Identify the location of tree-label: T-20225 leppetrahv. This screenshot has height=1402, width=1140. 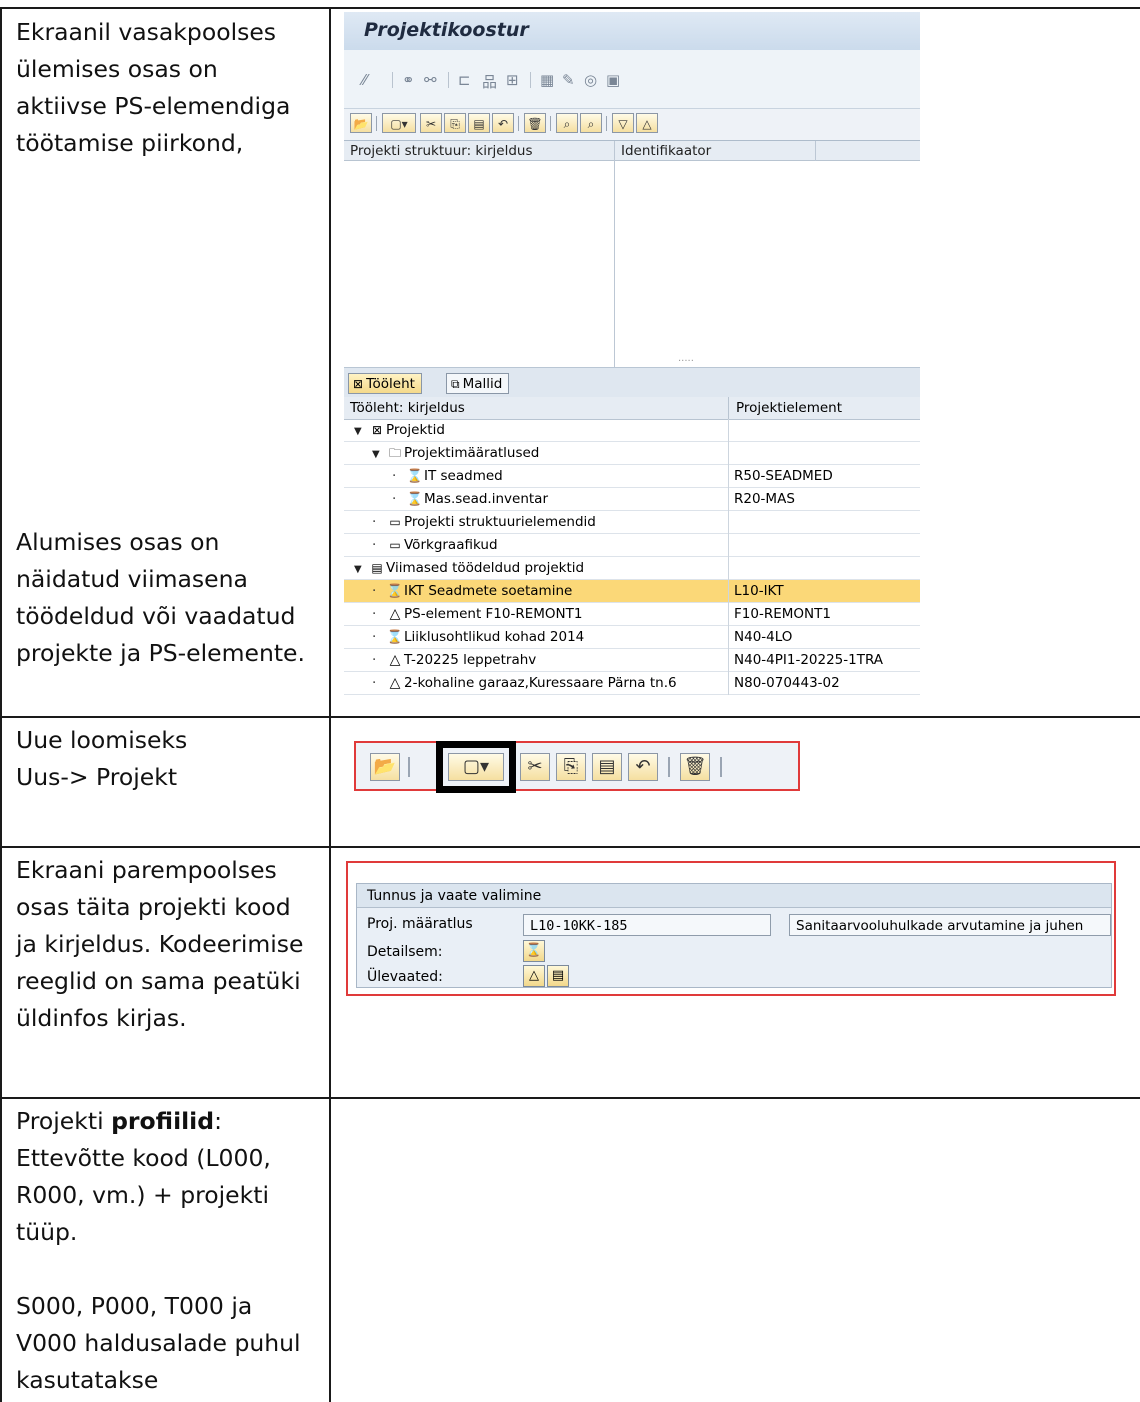
(470, 660).